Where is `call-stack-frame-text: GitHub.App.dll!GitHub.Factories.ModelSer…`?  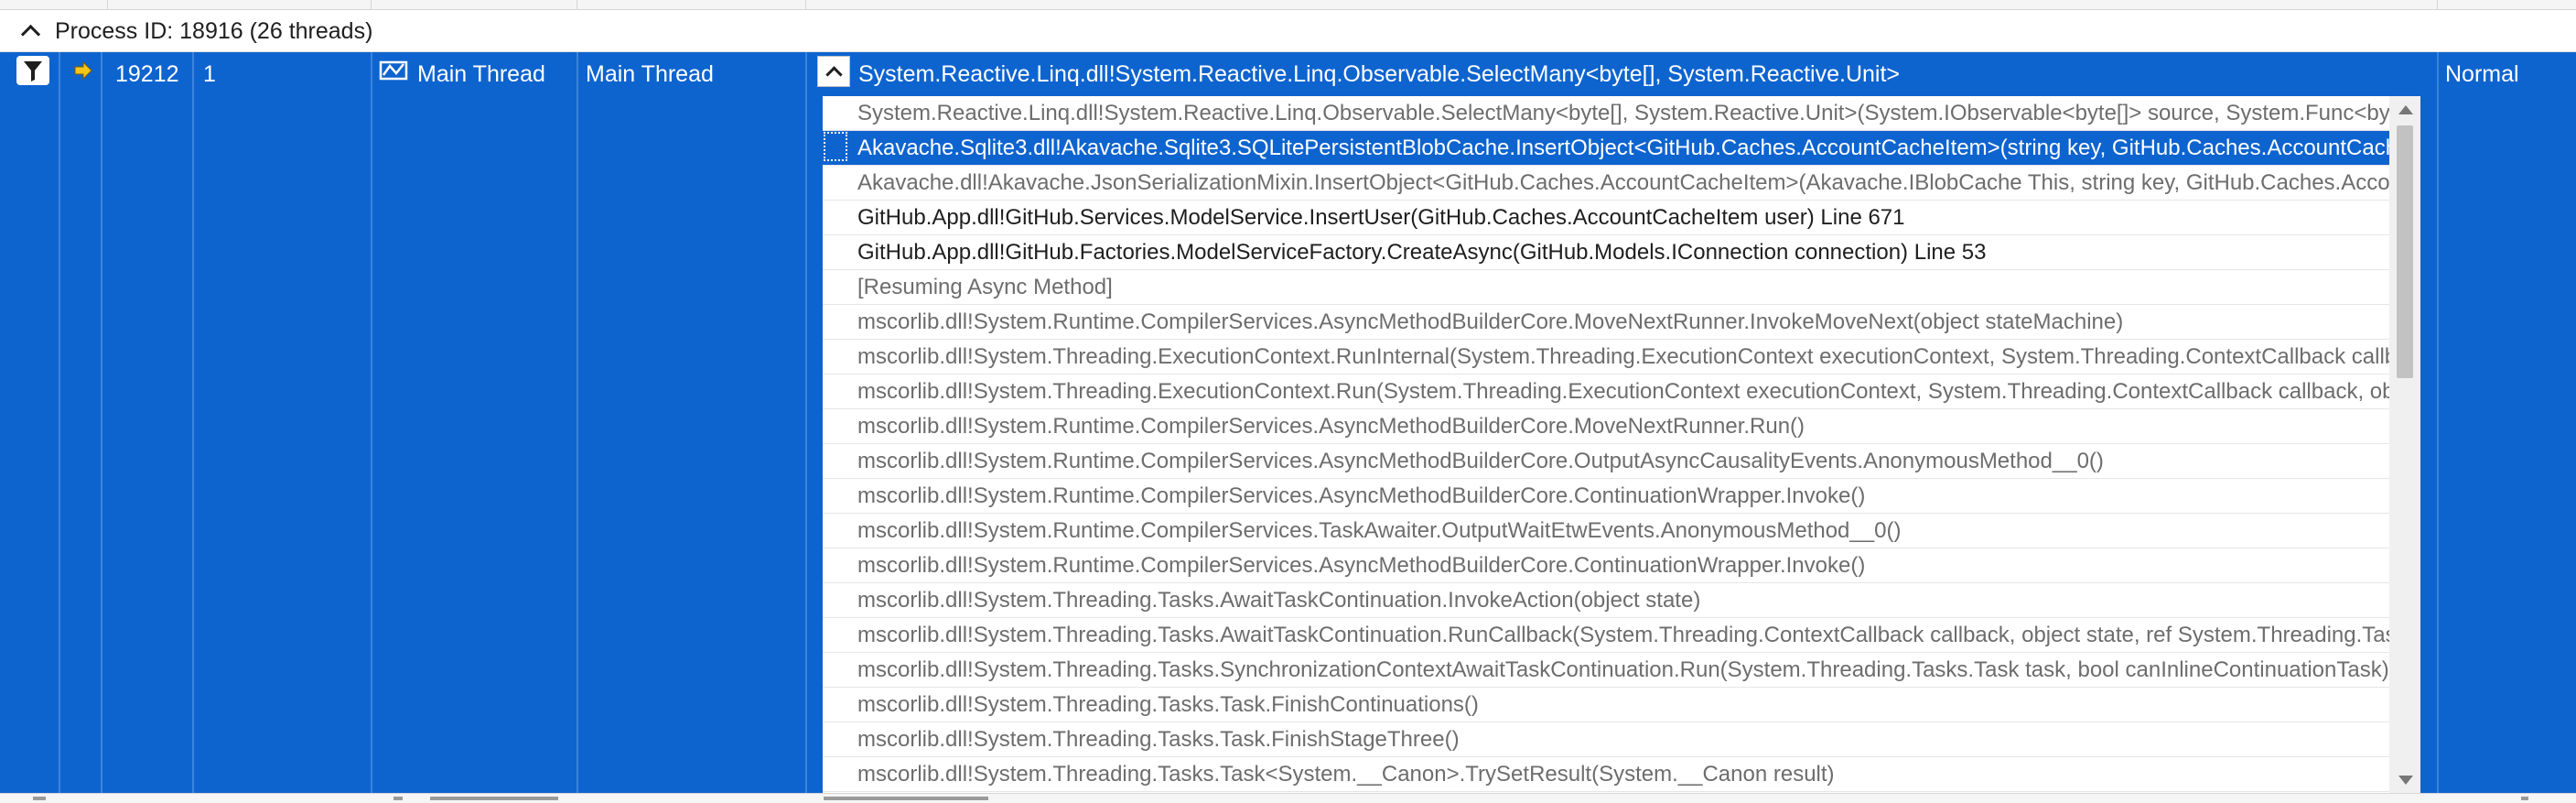
call-stack-frame-text: GitHub.App.dll!GitHub.Factories.ModelSer… is located at coordinates (1422, 252).